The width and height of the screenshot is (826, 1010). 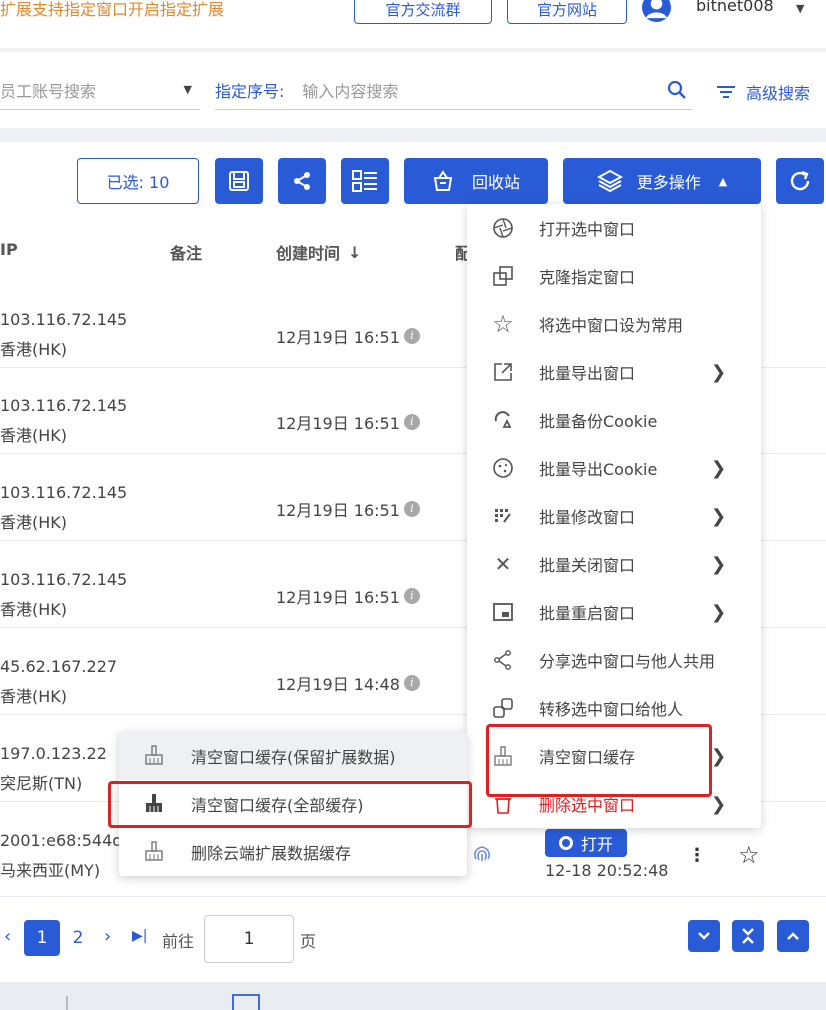 I want to click on transfer-icon, so click(x=503, y=708).